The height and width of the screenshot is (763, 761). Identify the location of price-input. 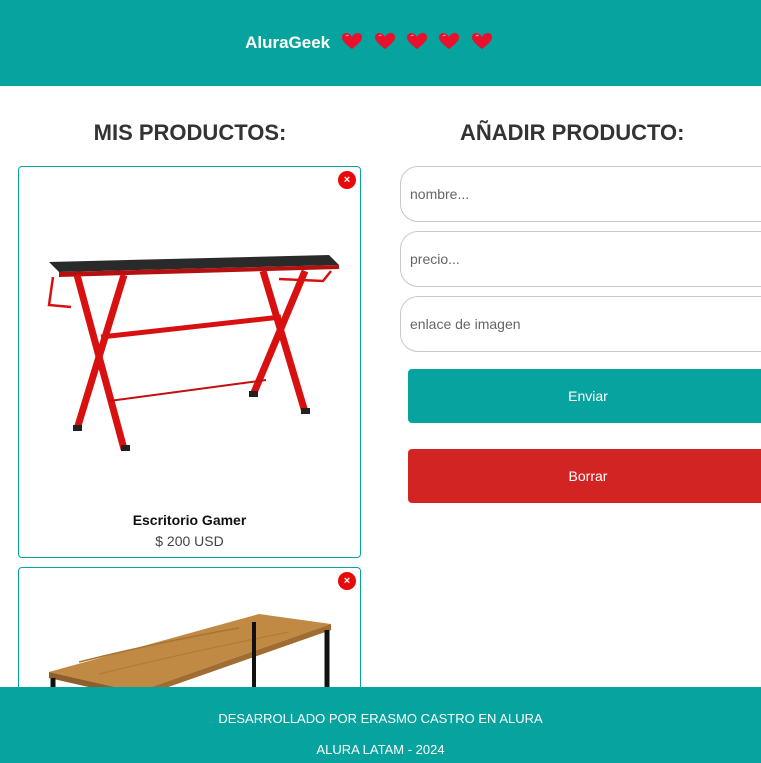
(580, 259).